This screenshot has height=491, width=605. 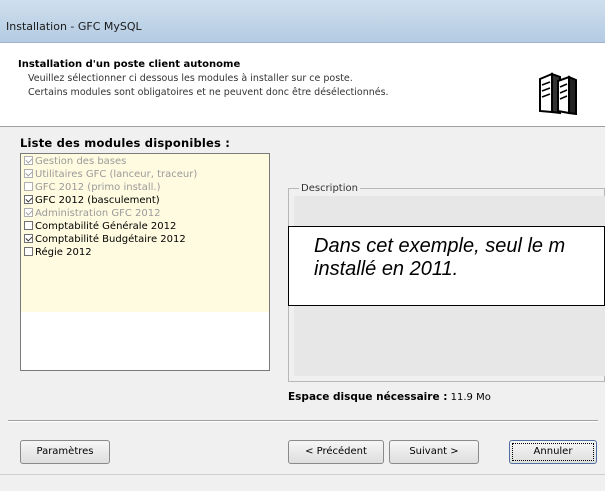 I want to click on module-item-compta-generale: Comptabilité Générale 2012, so click(x=100, y=226).